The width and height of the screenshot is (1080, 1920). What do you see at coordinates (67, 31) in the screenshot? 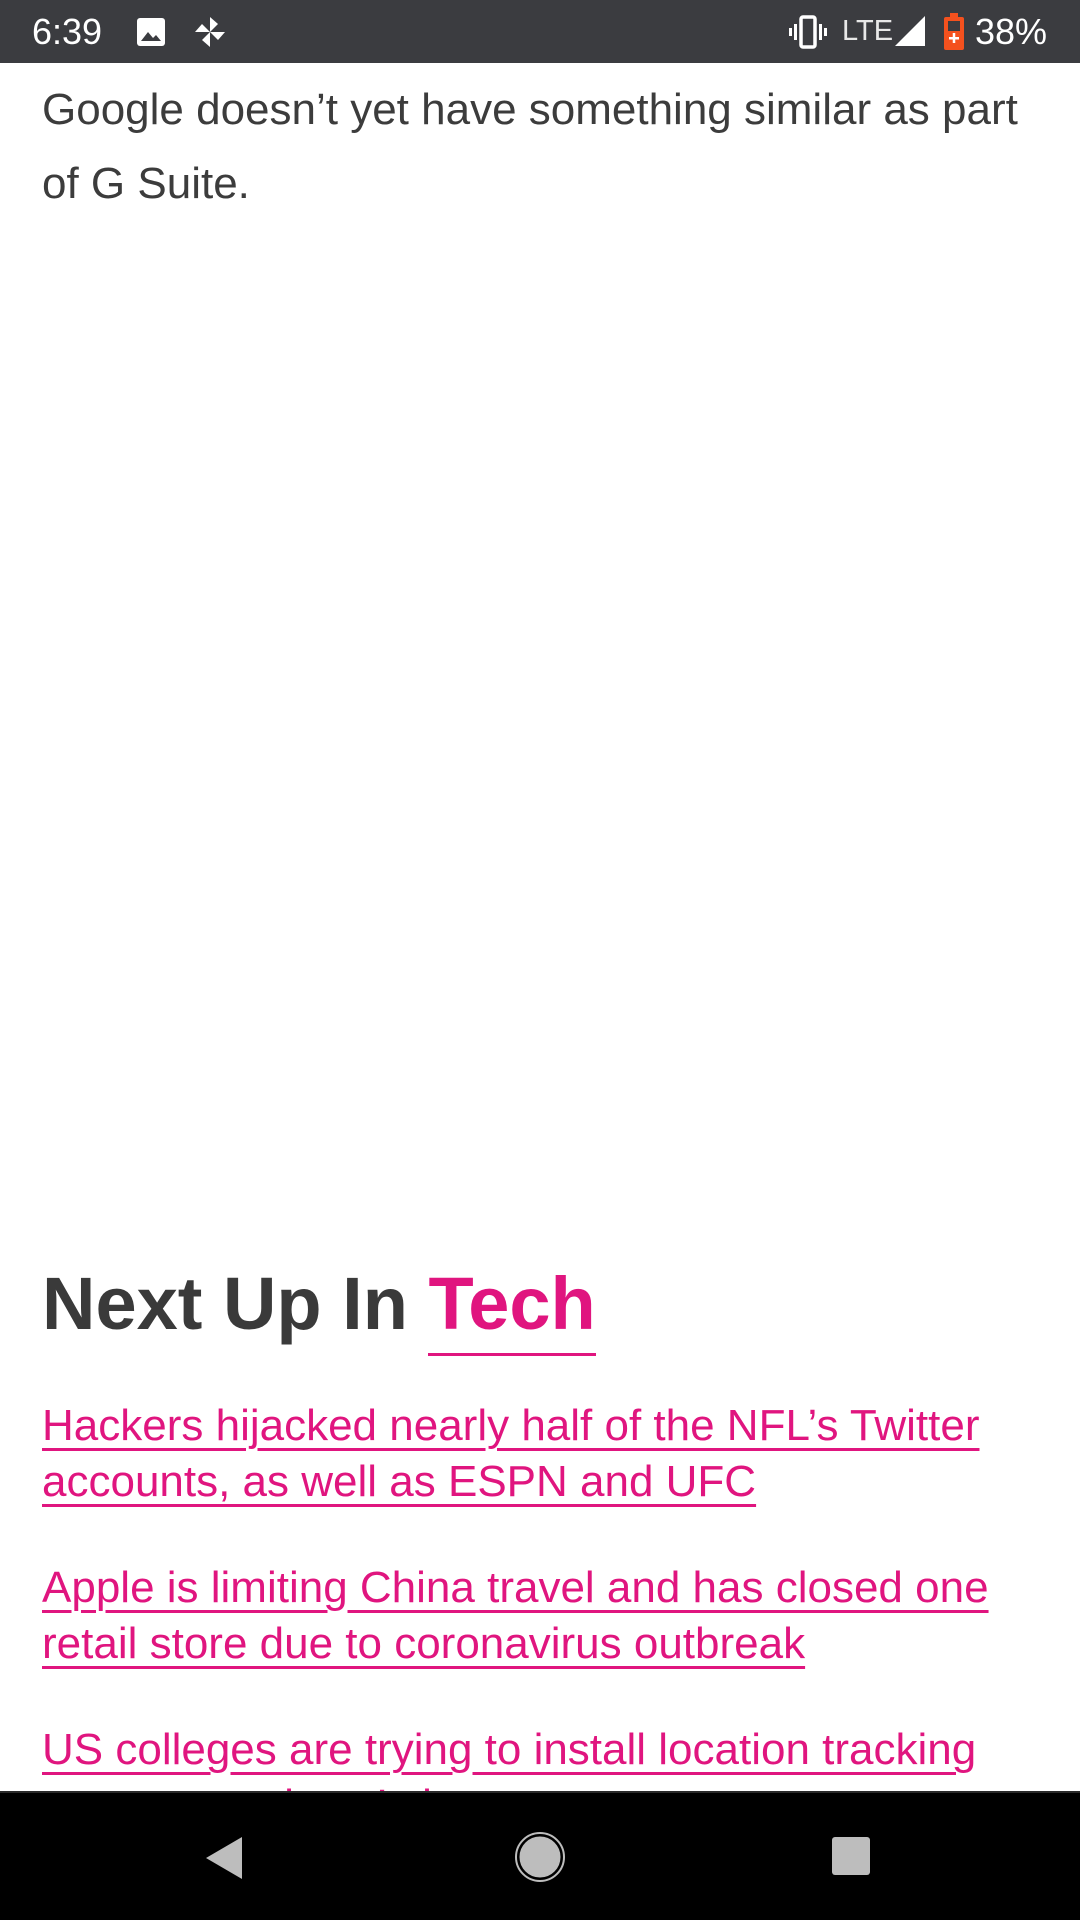
I see `status-time: 6:39` at bounding box center [67, 31].